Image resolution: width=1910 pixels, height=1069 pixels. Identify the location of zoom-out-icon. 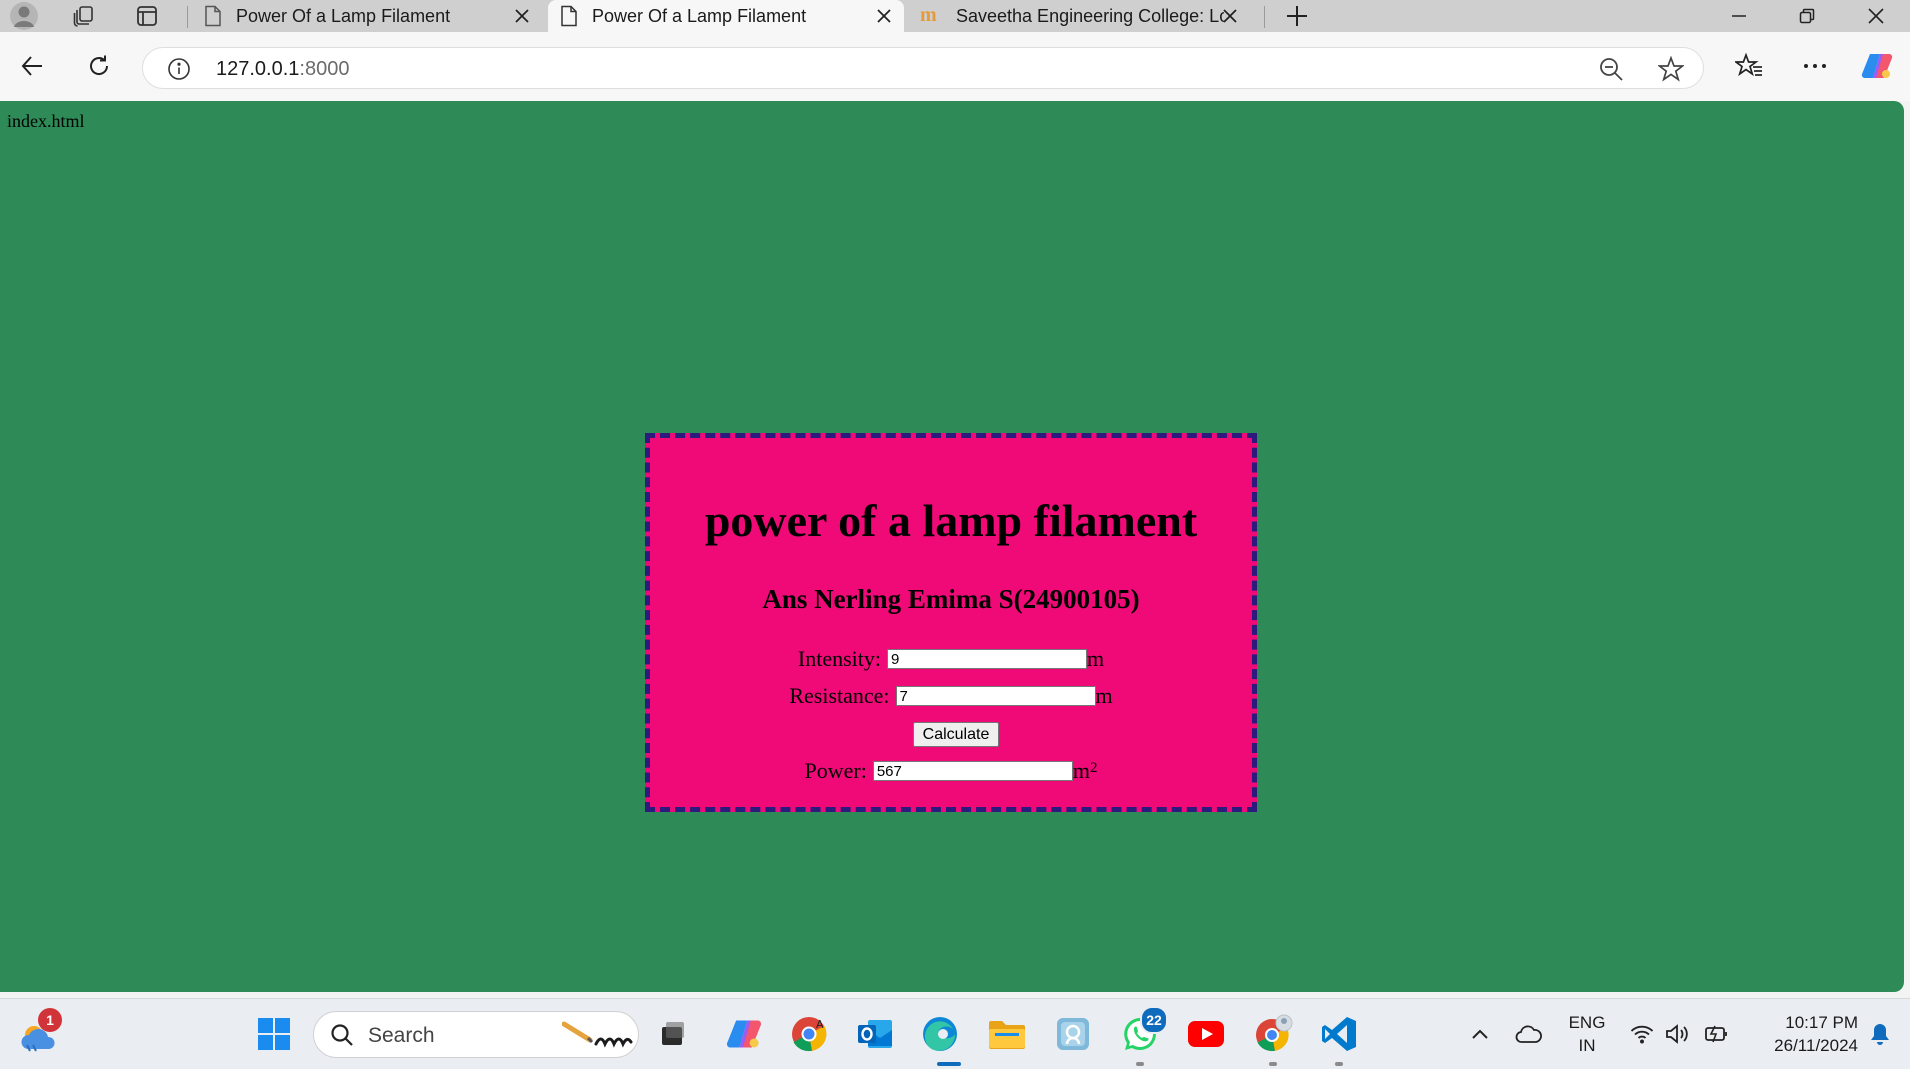
(1611, 69).